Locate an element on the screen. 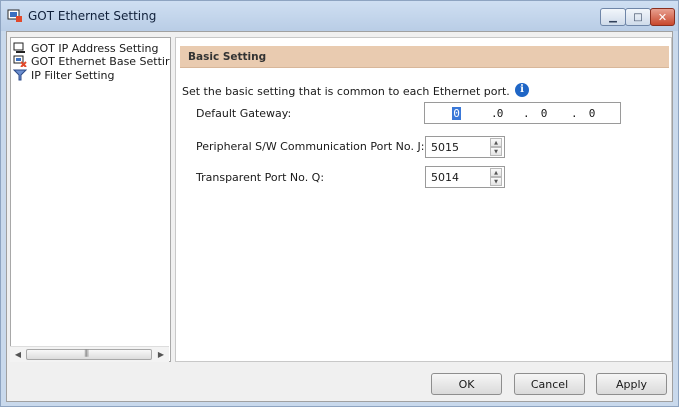  gateway-octet-2: 0 is located at coordinates (500, 113).